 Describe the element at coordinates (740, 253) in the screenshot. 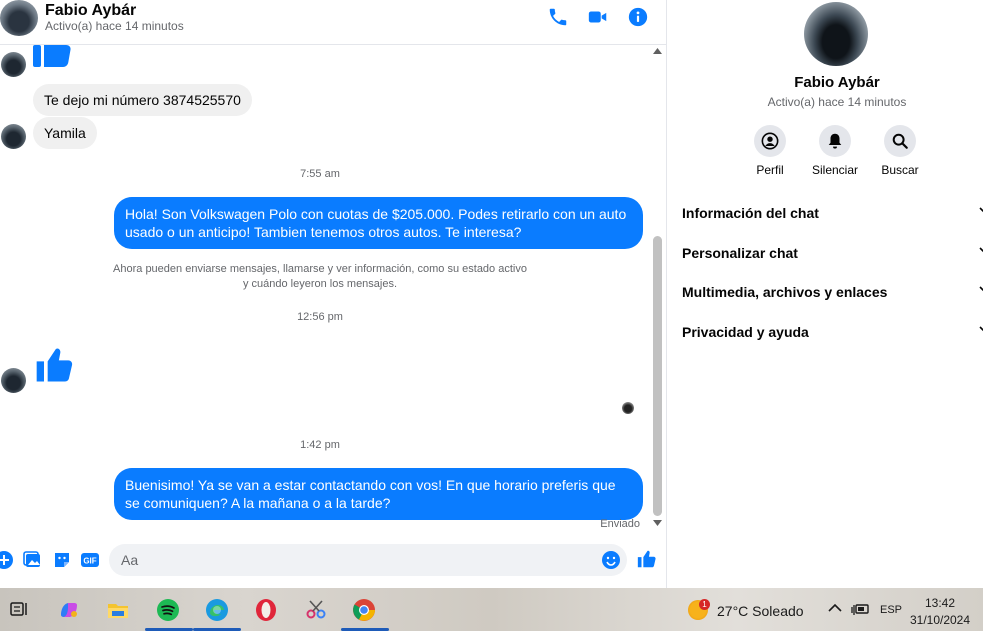

I see `section-label: Personalizar chat` at that location.